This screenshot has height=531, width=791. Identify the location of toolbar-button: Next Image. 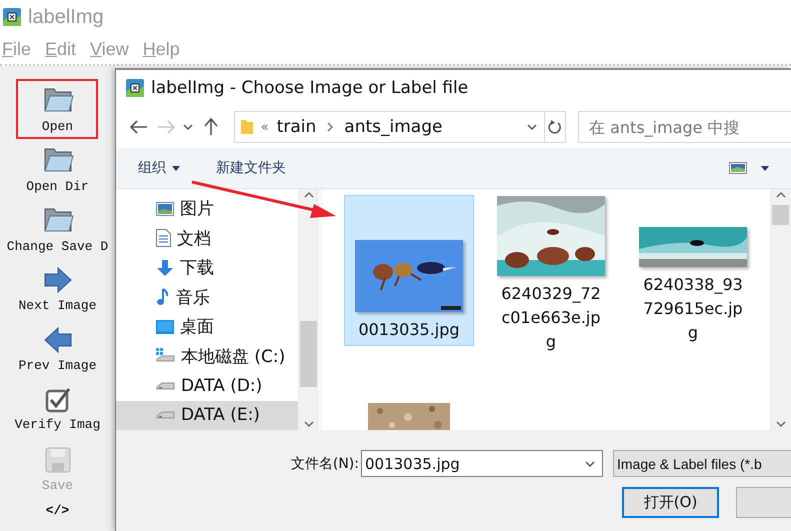
(57, 289).